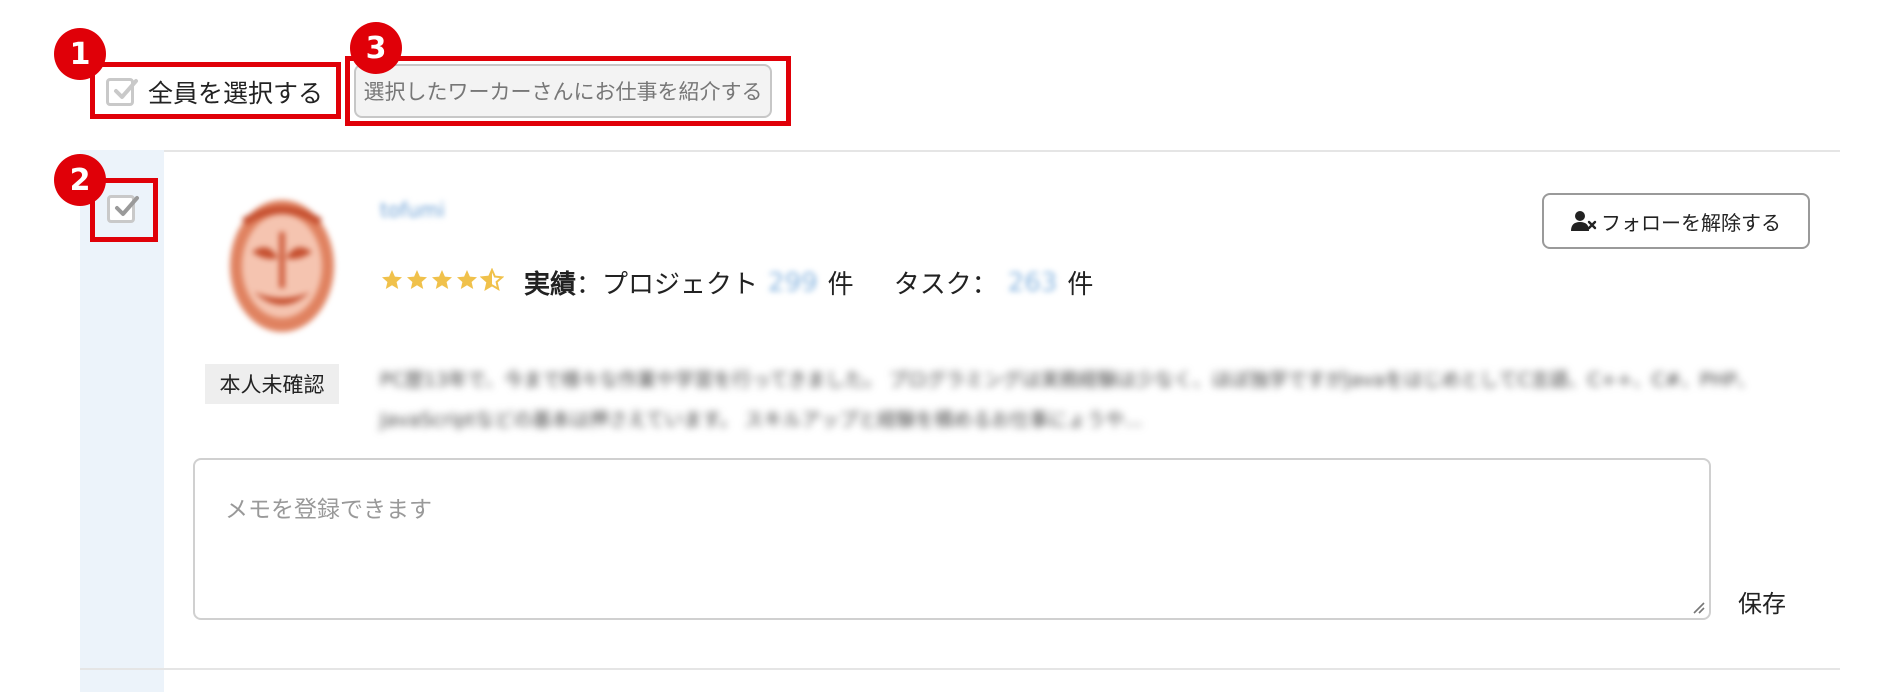 The image size is (1898, 692). I want to click on annotation-badge-2: 2, so click(80, 180).